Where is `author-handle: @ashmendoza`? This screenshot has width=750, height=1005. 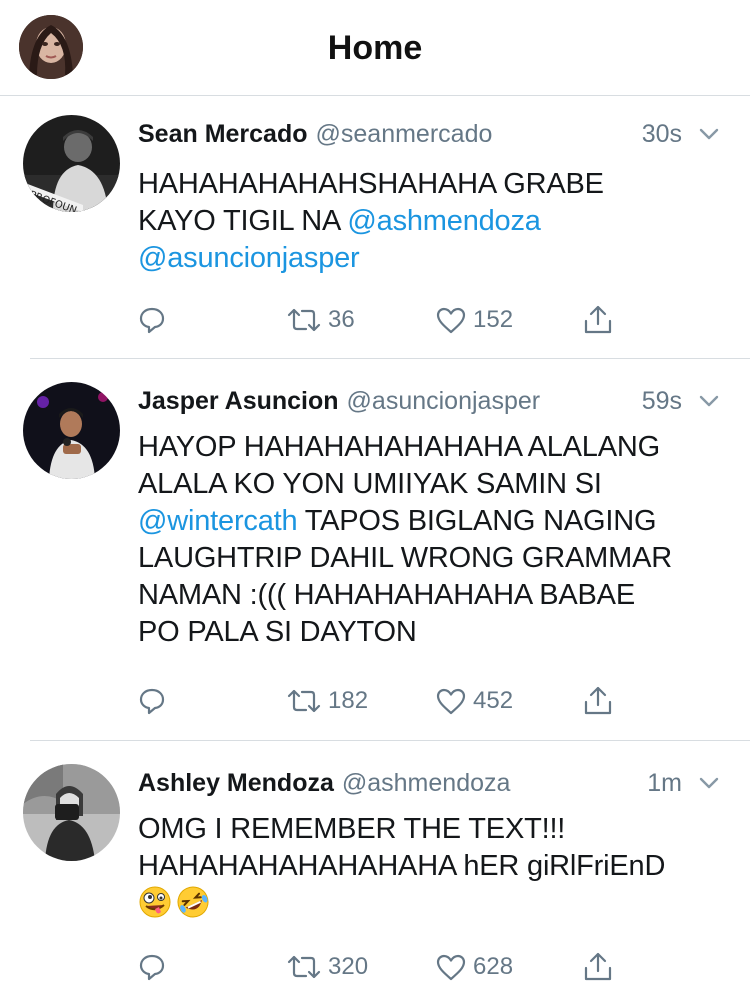
author-handle: @ashmendoza is located at coordinates (426, 783).